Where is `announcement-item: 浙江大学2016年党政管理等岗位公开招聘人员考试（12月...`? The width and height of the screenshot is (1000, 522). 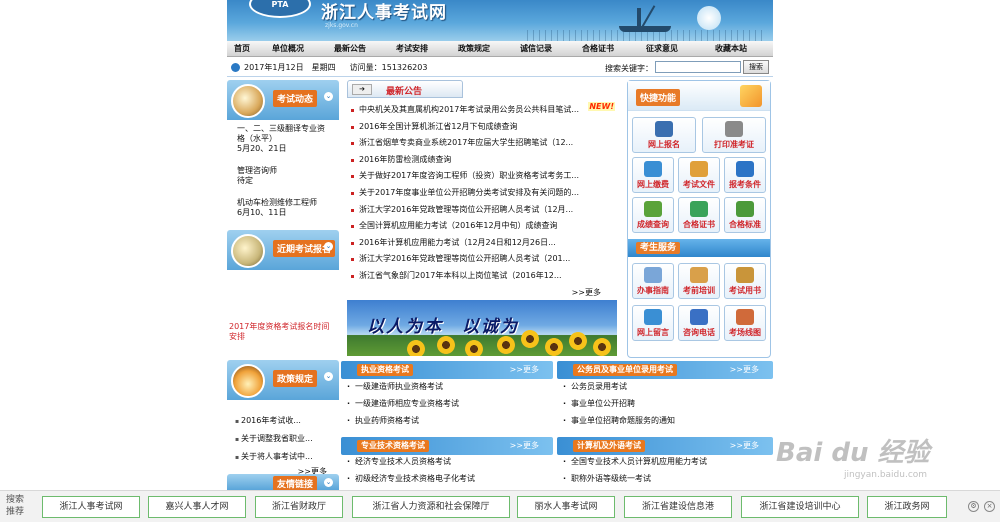 announcement-item: 浙江大学2016年党政管理等岗位公开招聘人员考试（12月... is located at coordinates (482, 210).